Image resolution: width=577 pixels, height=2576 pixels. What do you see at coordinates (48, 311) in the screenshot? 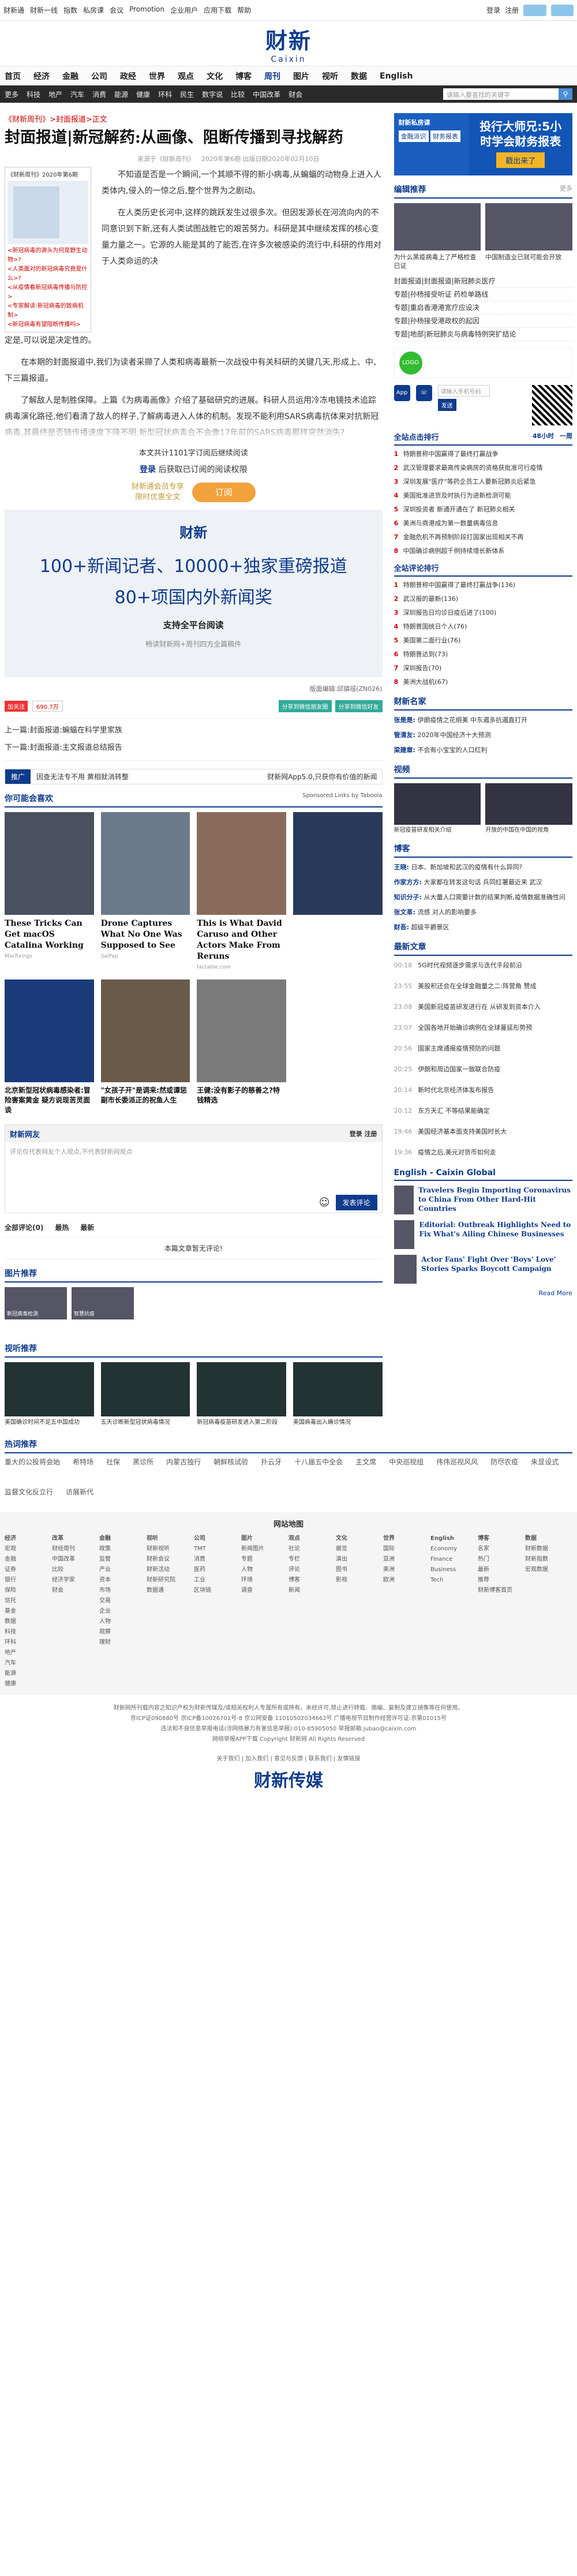
I see `issue-item: <专家解读:新冠病毒的致病机制>` at bounding box center [48, 311].